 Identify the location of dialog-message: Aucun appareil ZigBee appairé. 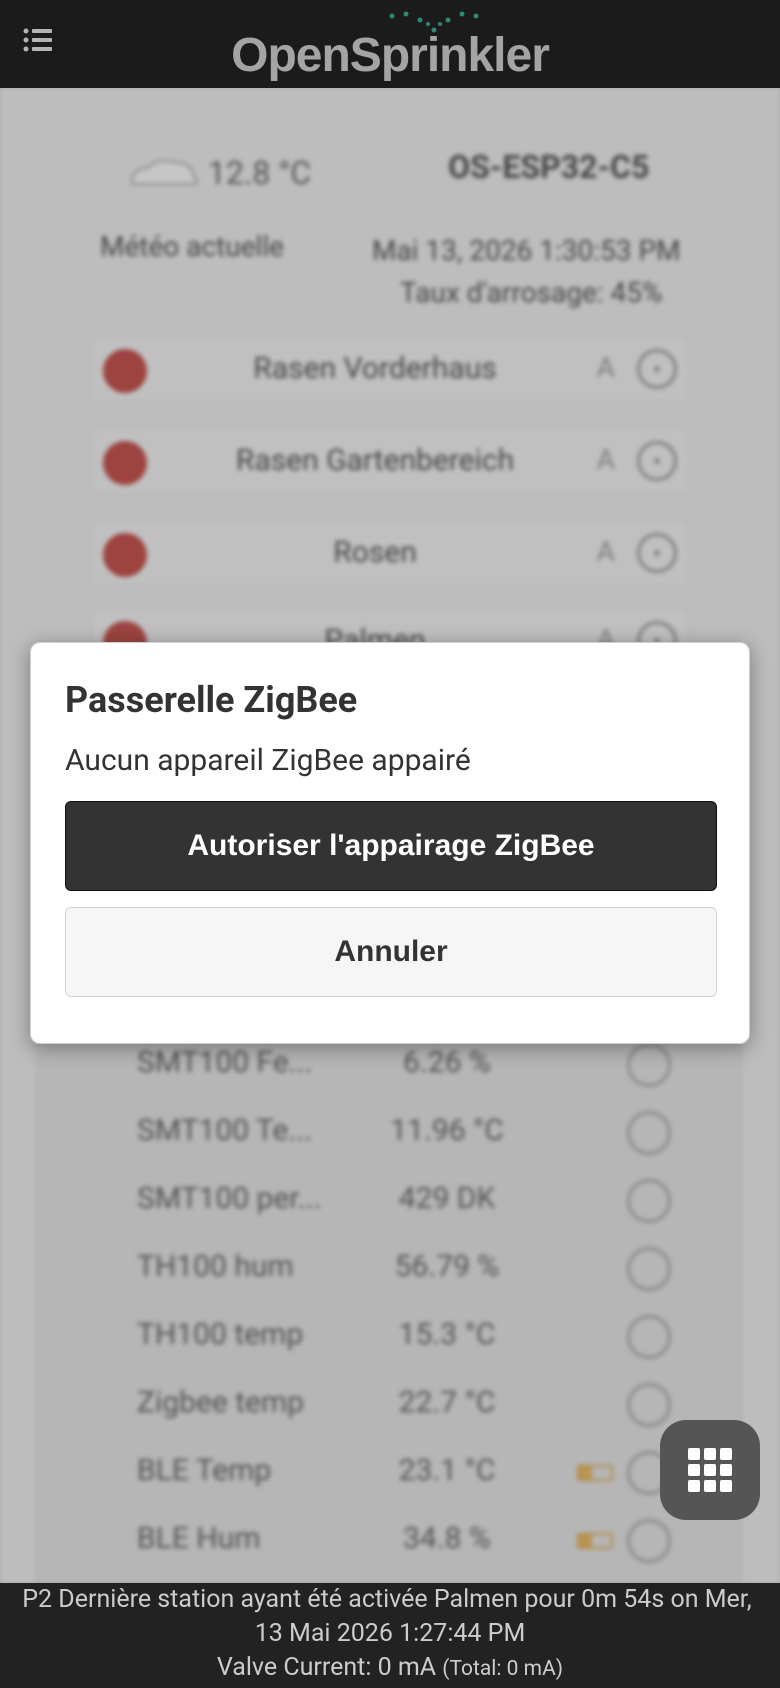
(268, 760).